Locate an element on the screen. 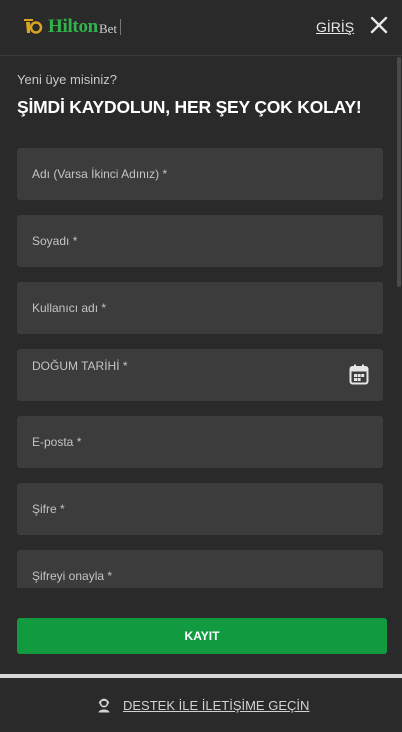  support-agent-icon is located at coordinates (104, 705).